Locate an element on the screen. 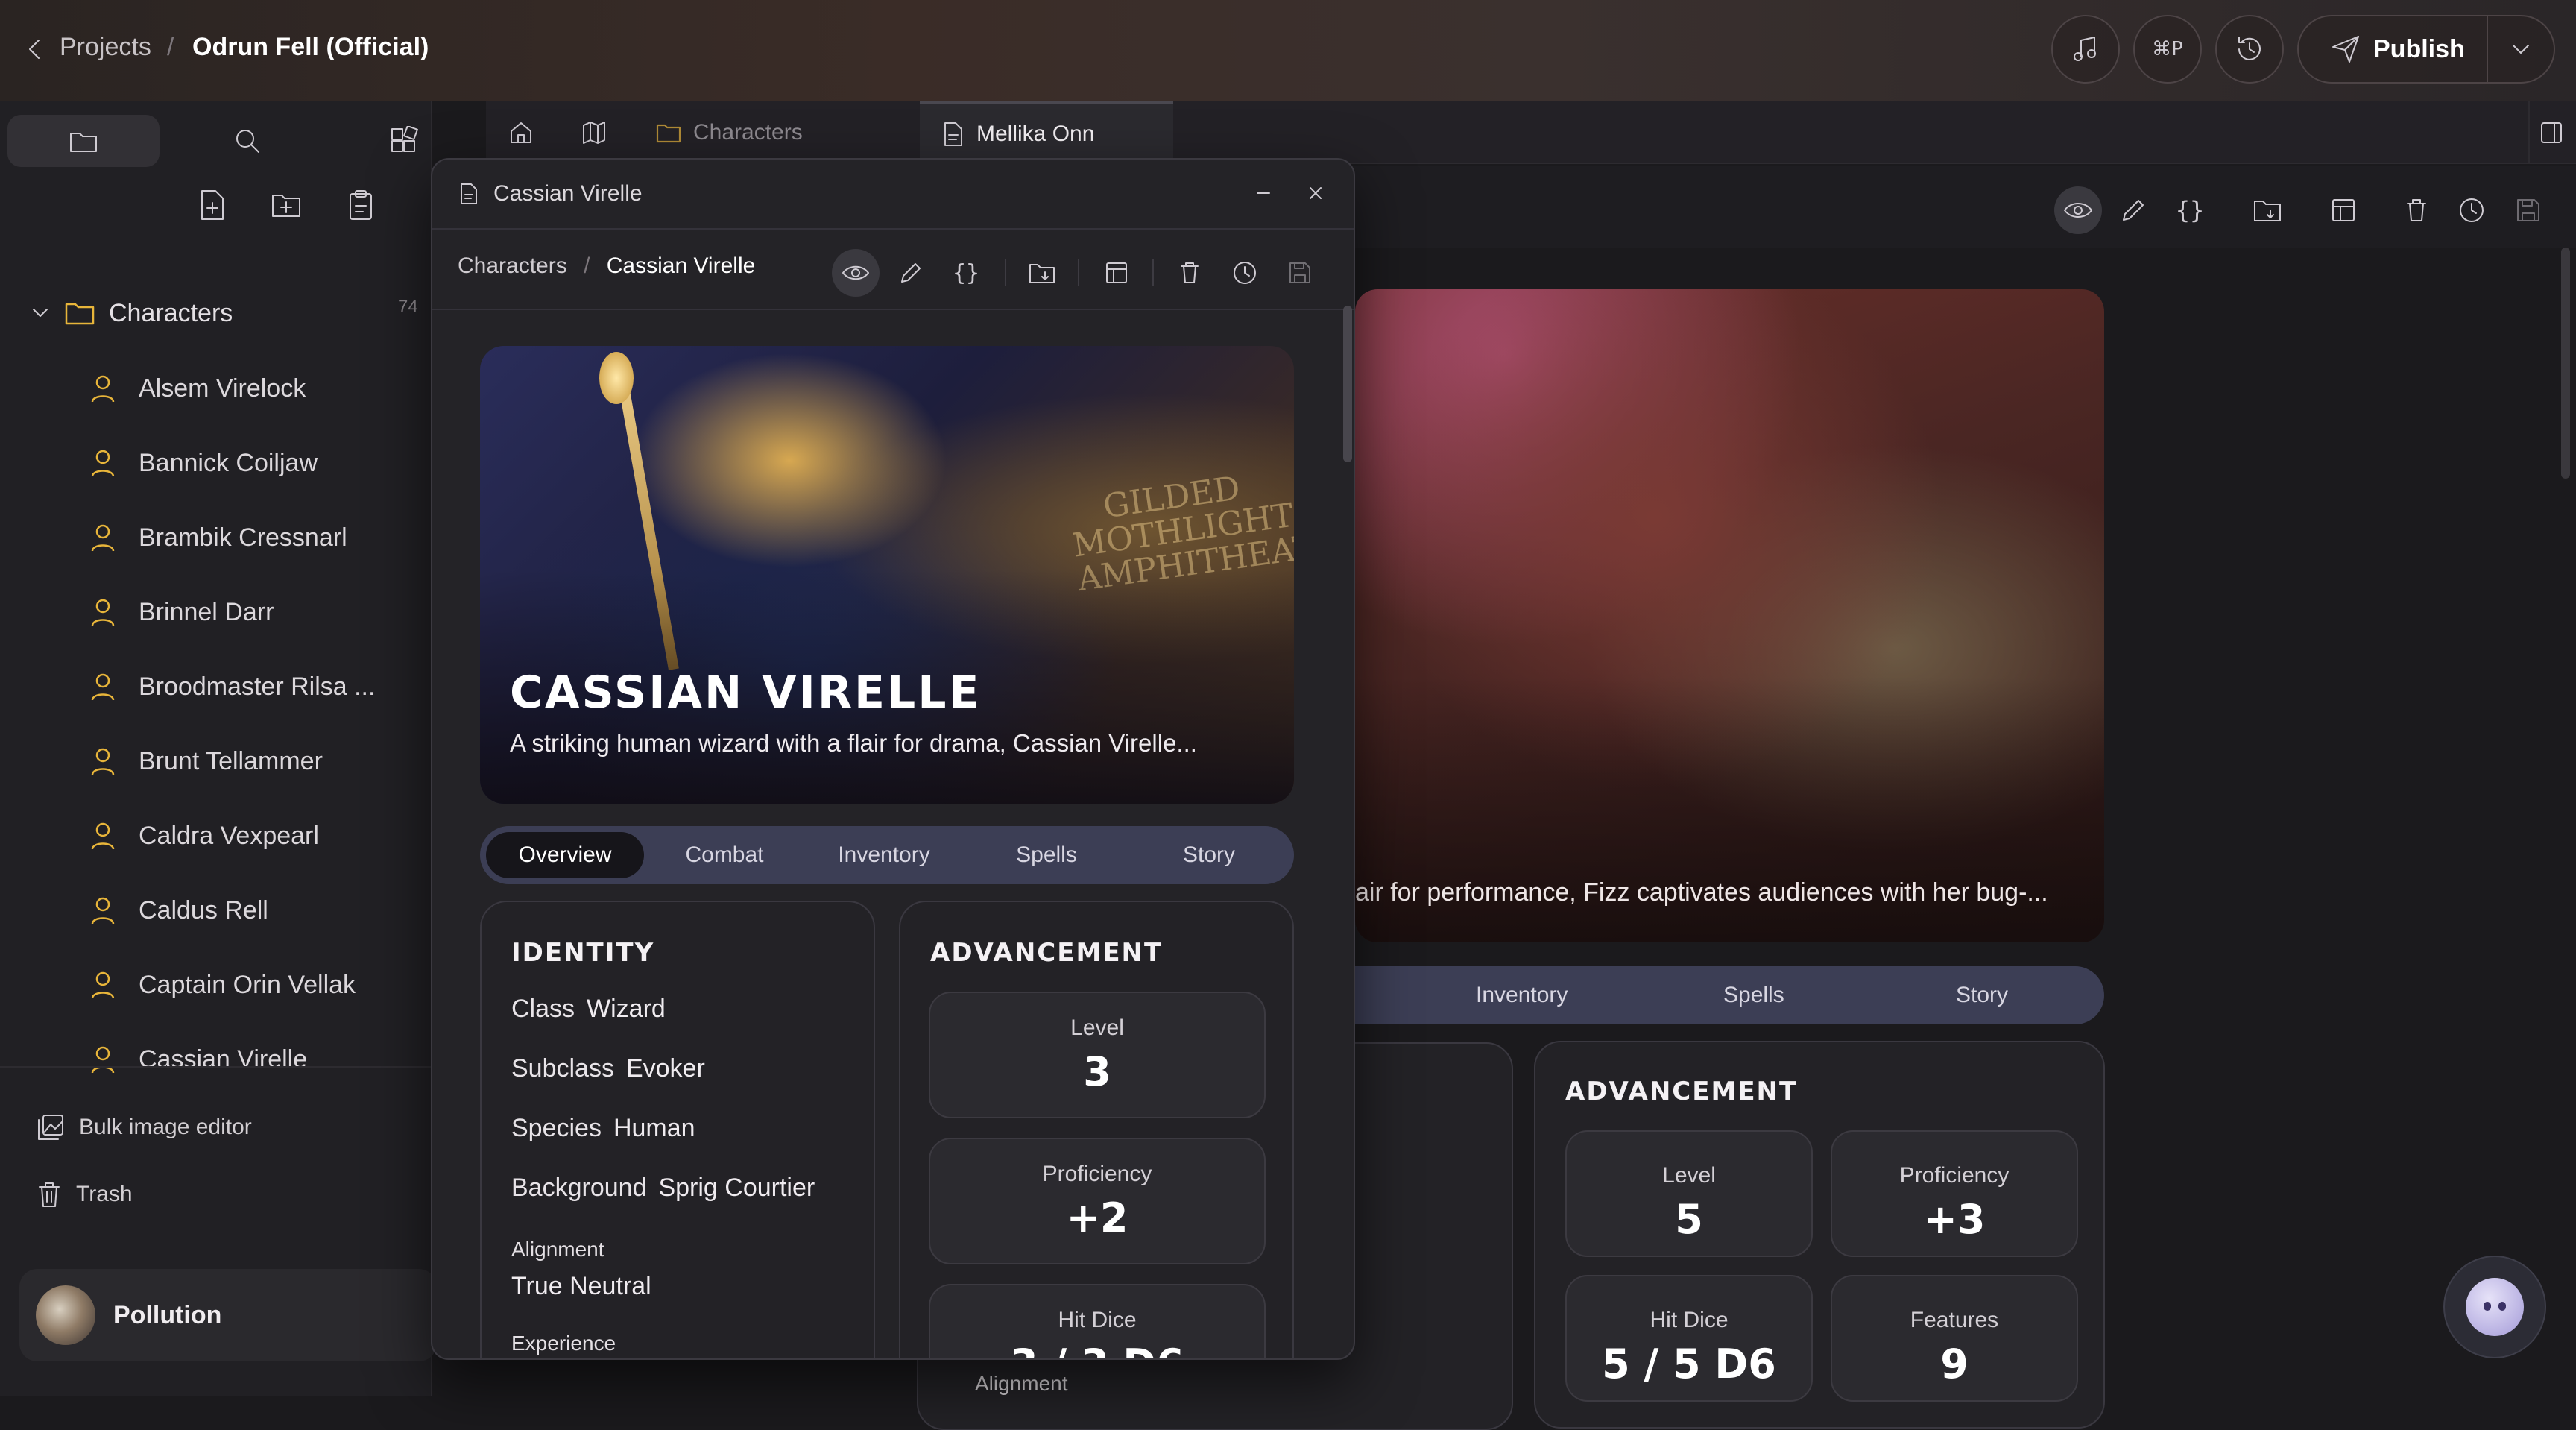 This screenshot has width=2576, height=1430. tree-root-characters: Characters is located at coordinates (231, 313).